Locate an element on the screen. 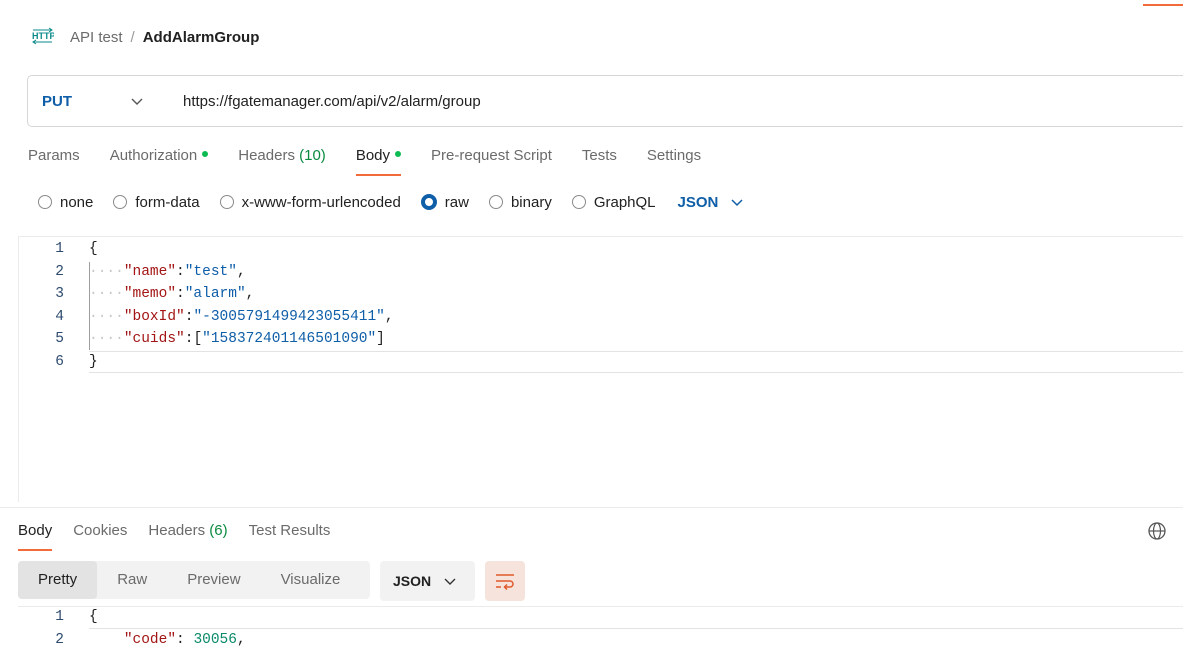 The height and width of the screenshot is (647, 1183). tab-response-body: Body is located at coordinates (35, 536).